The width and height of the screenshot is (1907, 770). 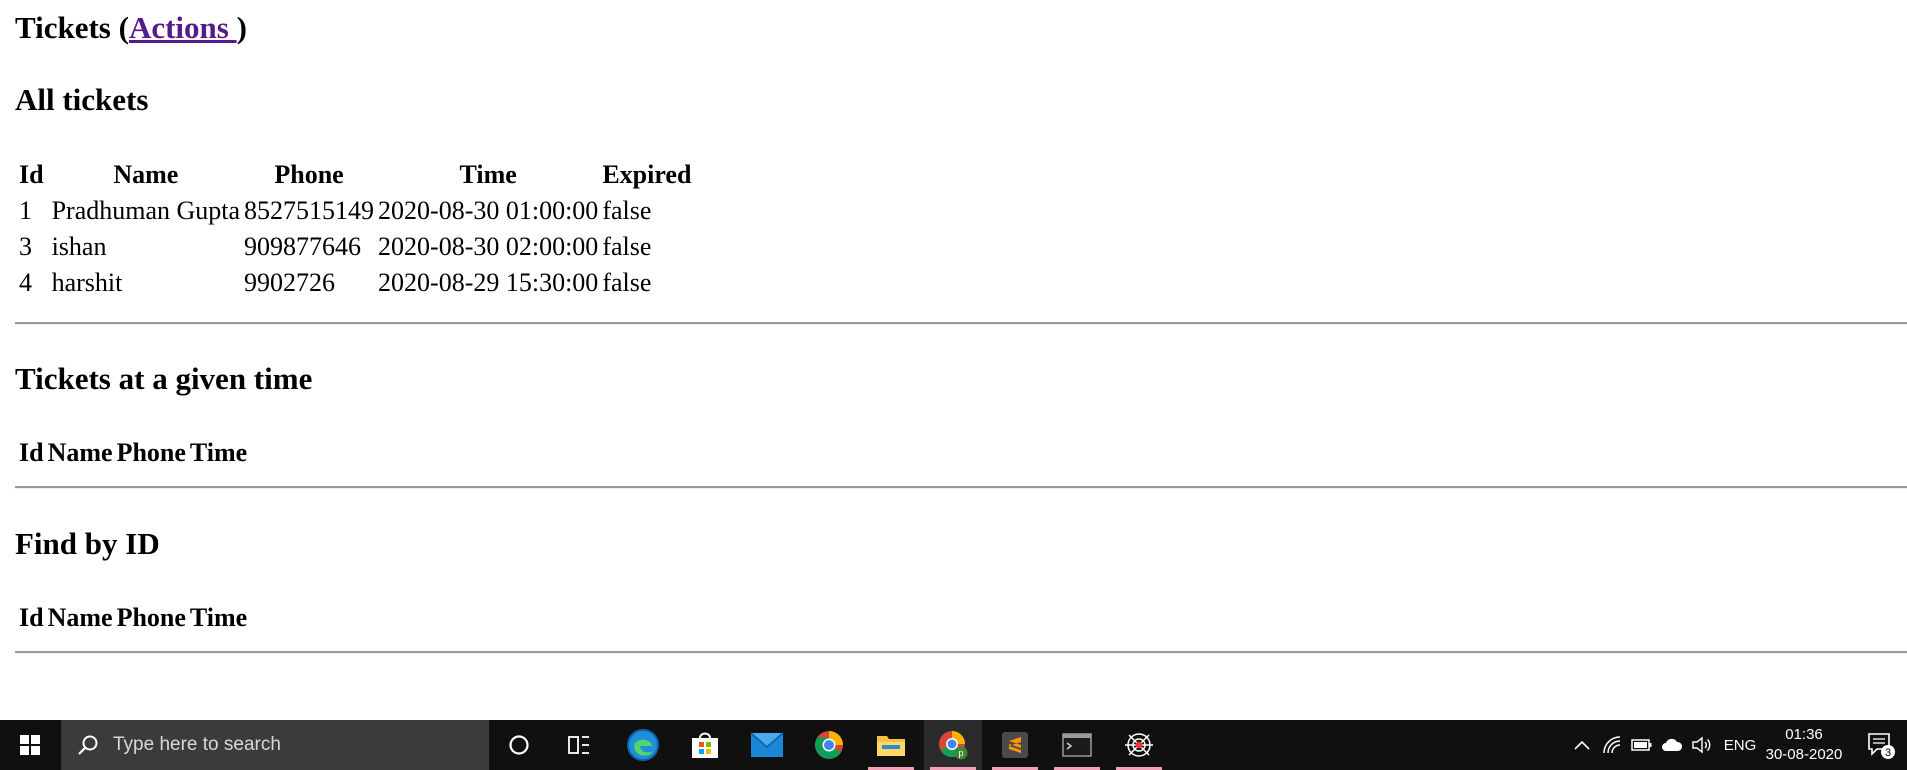 I want to click on task-view-button, so click(x=579, y=745).